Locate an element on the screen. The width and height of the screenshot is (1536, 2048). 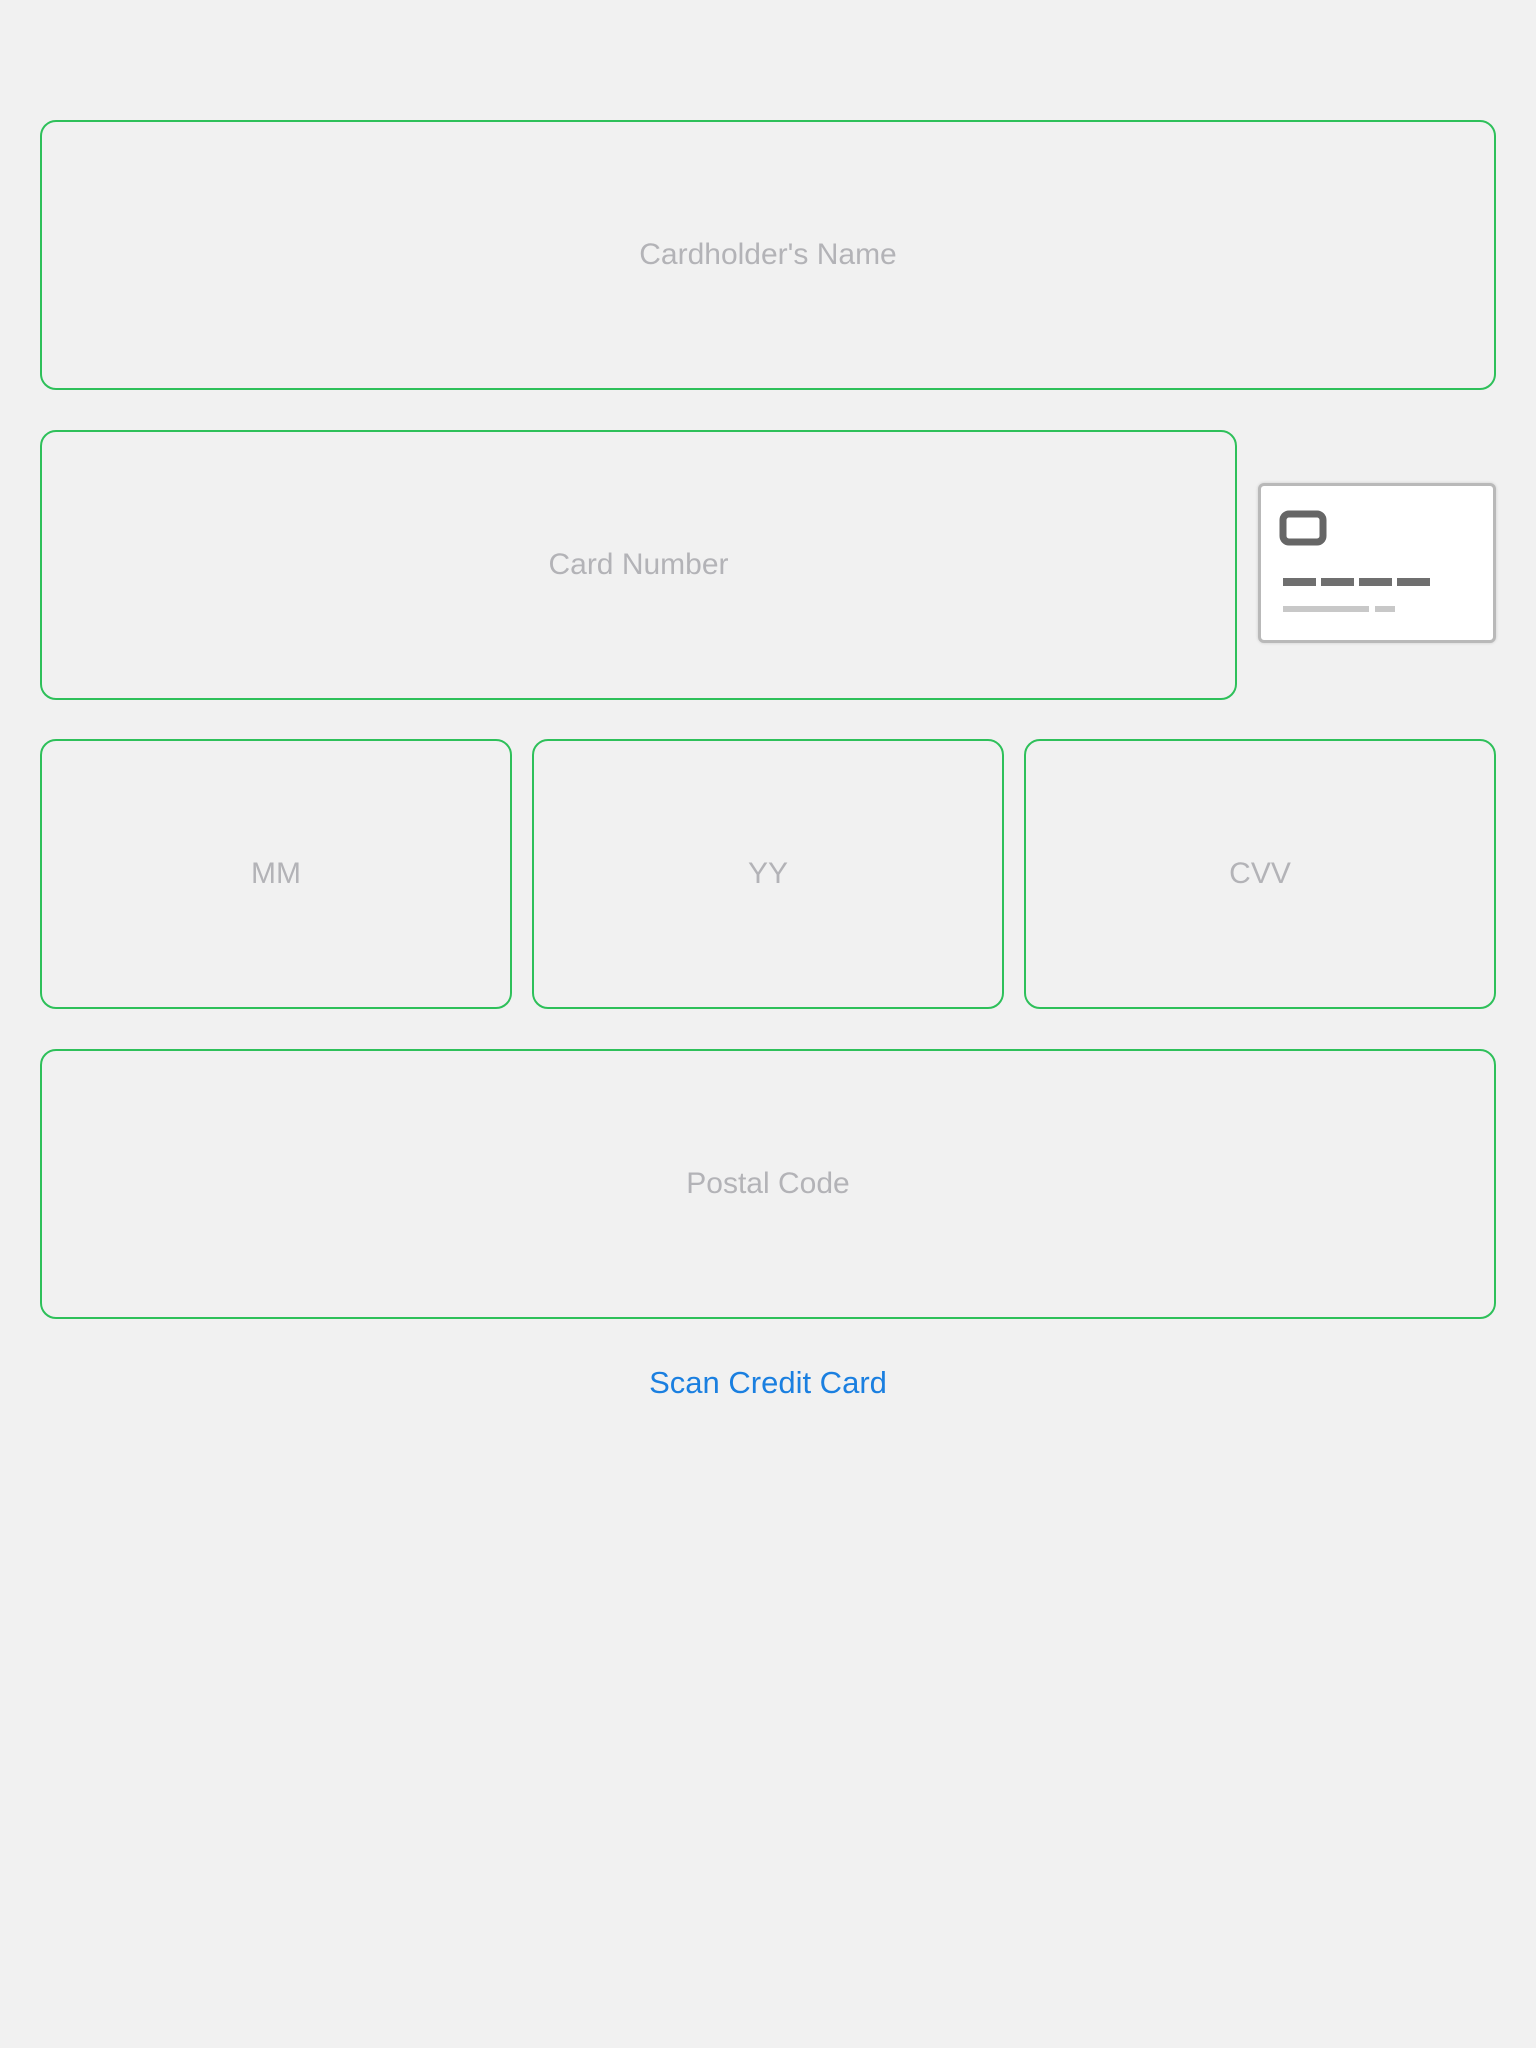
card-number-input is located at coordinates (638, 565).